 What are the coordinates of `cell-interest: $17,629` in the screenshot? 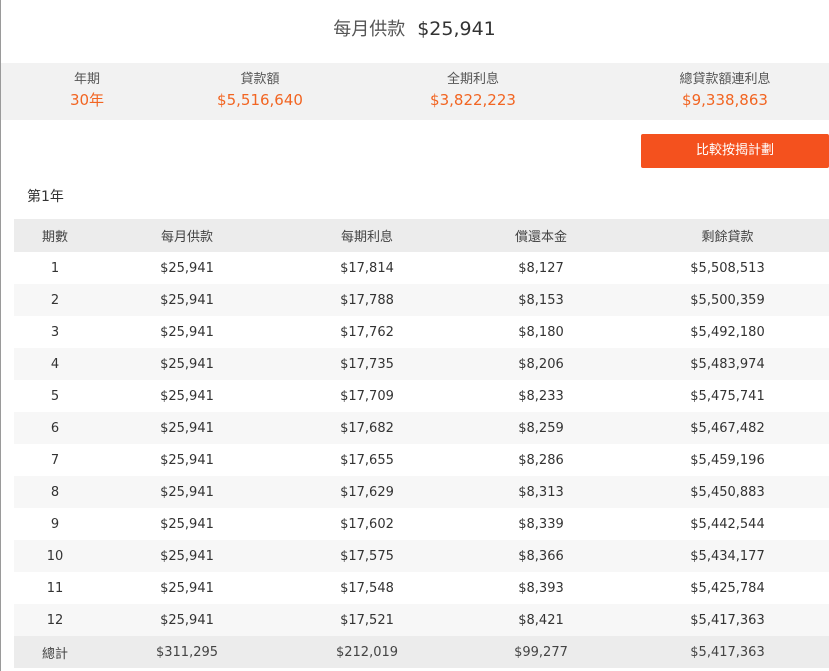 It's located at (367, 492).